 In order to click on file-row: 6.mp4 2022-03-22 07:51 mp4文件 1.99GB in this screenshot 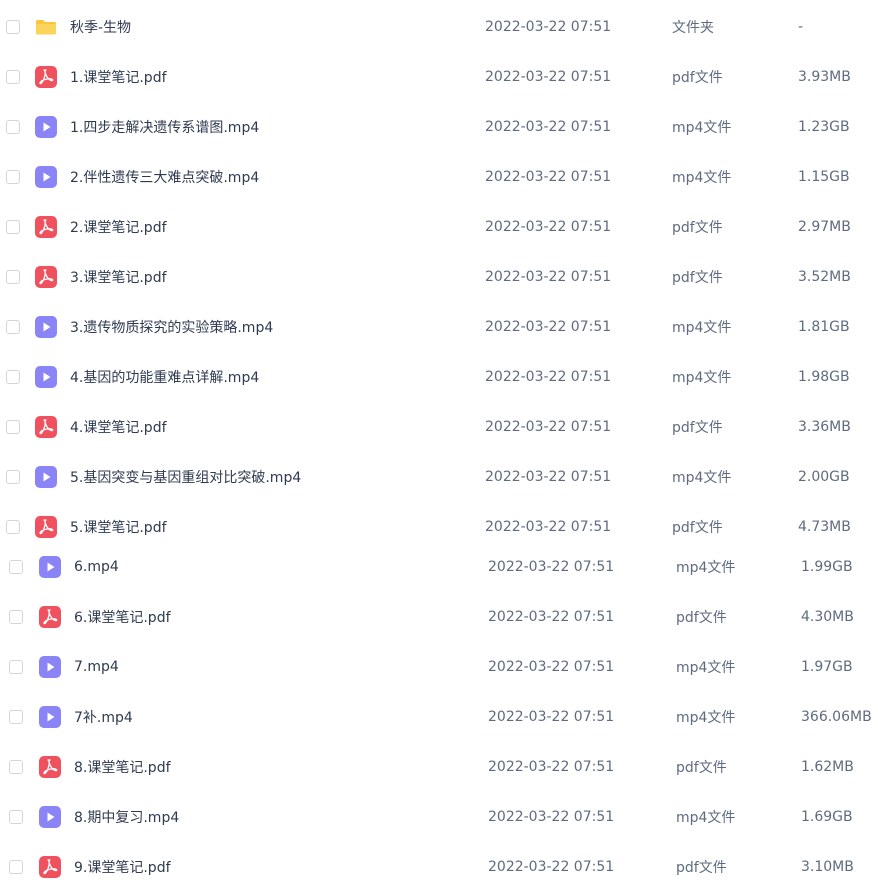, I will do `click(439, 567)`.